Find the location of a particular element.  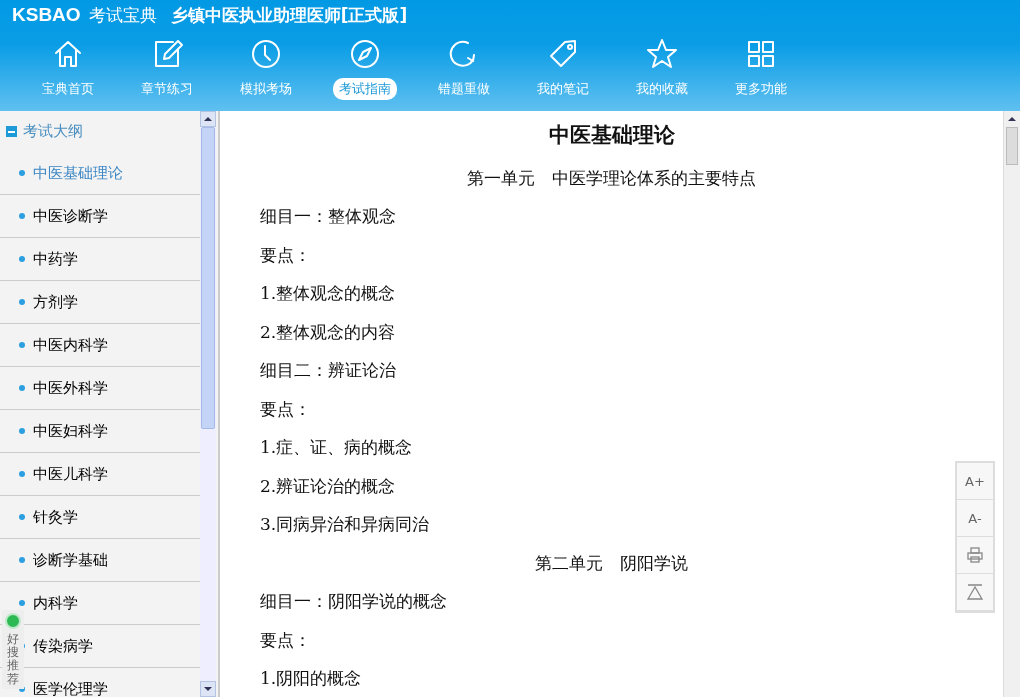

nav-tab: 考试指南 is located at coordinates (364, 89).